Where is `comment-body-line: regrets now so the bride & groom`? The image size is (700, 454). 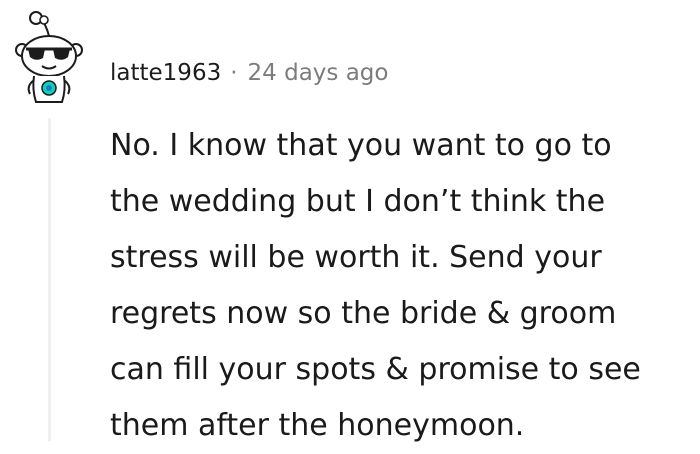
comment-body-line: regrets now so the bride & groom is located at coordinates (363, 313).